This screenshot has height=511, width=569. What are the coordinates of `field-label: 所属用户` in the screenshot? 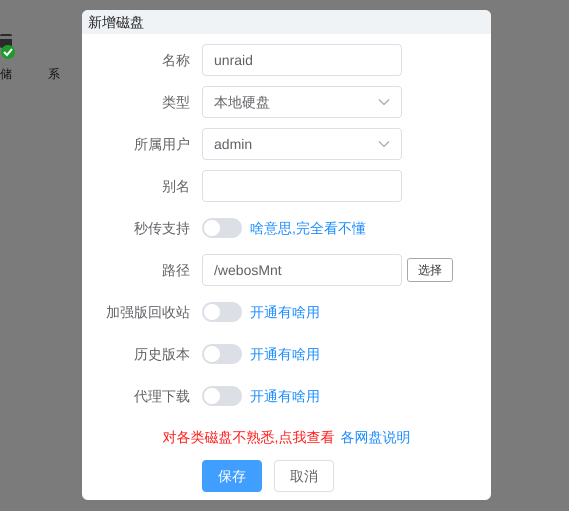 It's located at (162, 144).